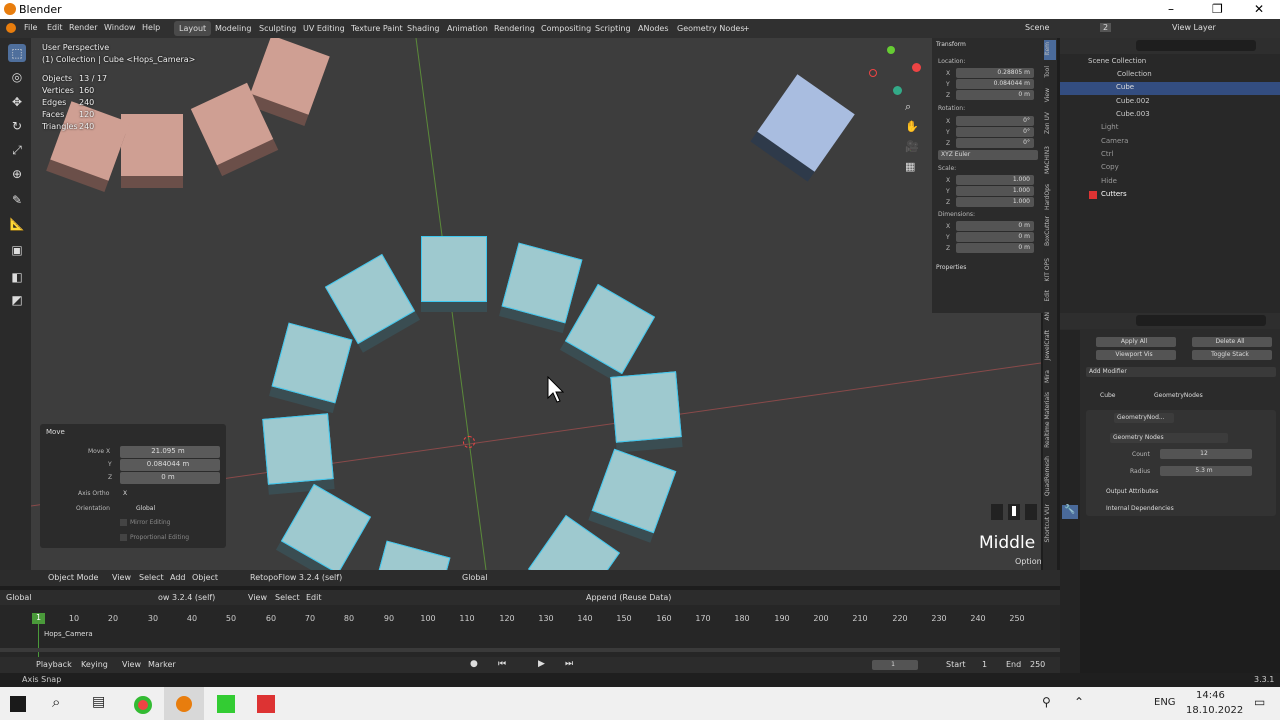 The image size is (1280, 720). I want to click on scale-tool: ⤢, so click(17, 150).